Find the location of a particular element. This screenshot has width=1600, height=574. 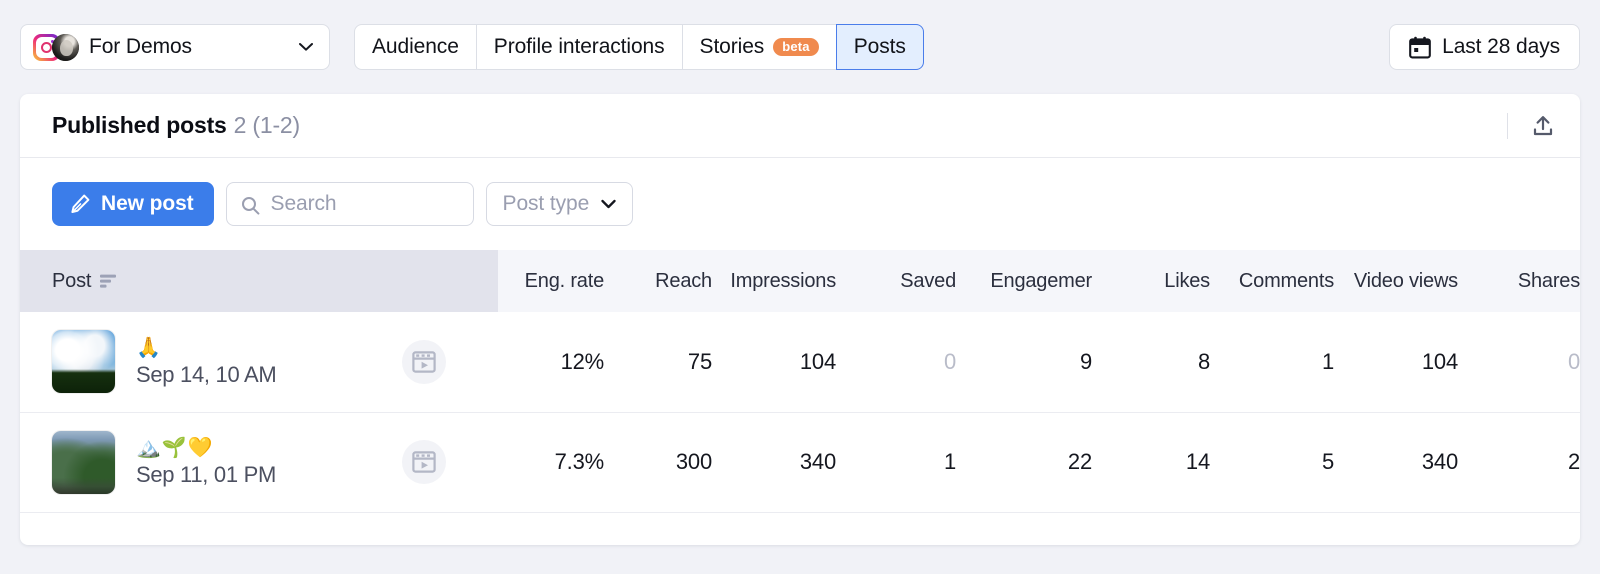

cell-shares: 0 is located at coordinates (1519, 362).